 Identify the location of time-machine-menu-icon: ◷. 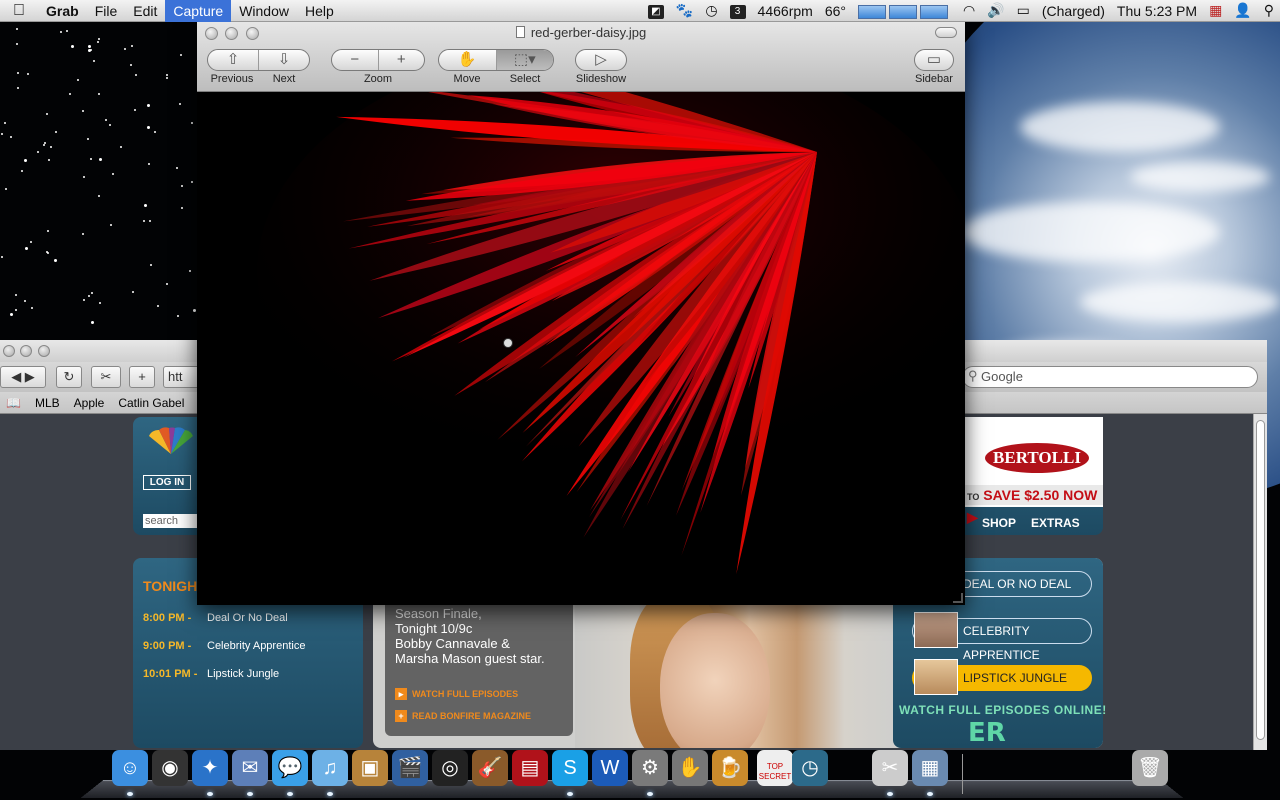
(711, 10).